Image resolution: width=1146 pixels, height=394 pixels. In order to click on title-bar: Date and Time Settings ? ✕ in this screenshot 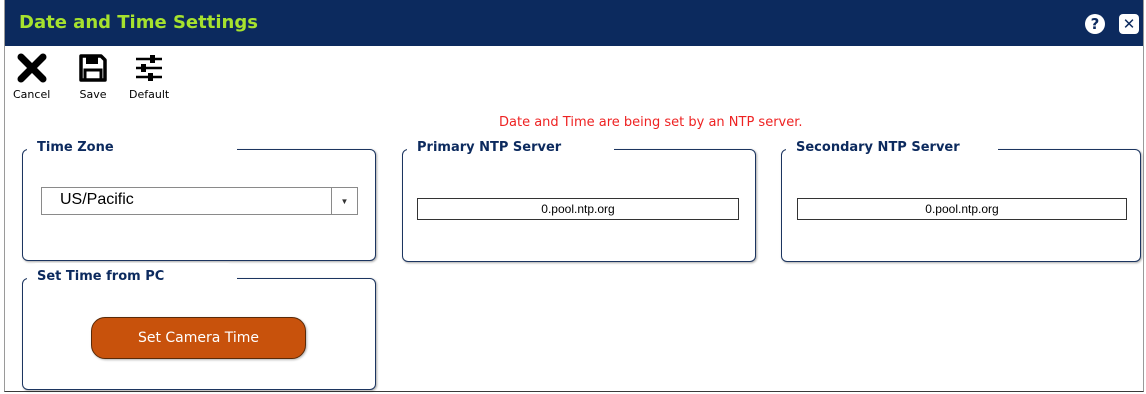, I will do `click(574, 23)`.